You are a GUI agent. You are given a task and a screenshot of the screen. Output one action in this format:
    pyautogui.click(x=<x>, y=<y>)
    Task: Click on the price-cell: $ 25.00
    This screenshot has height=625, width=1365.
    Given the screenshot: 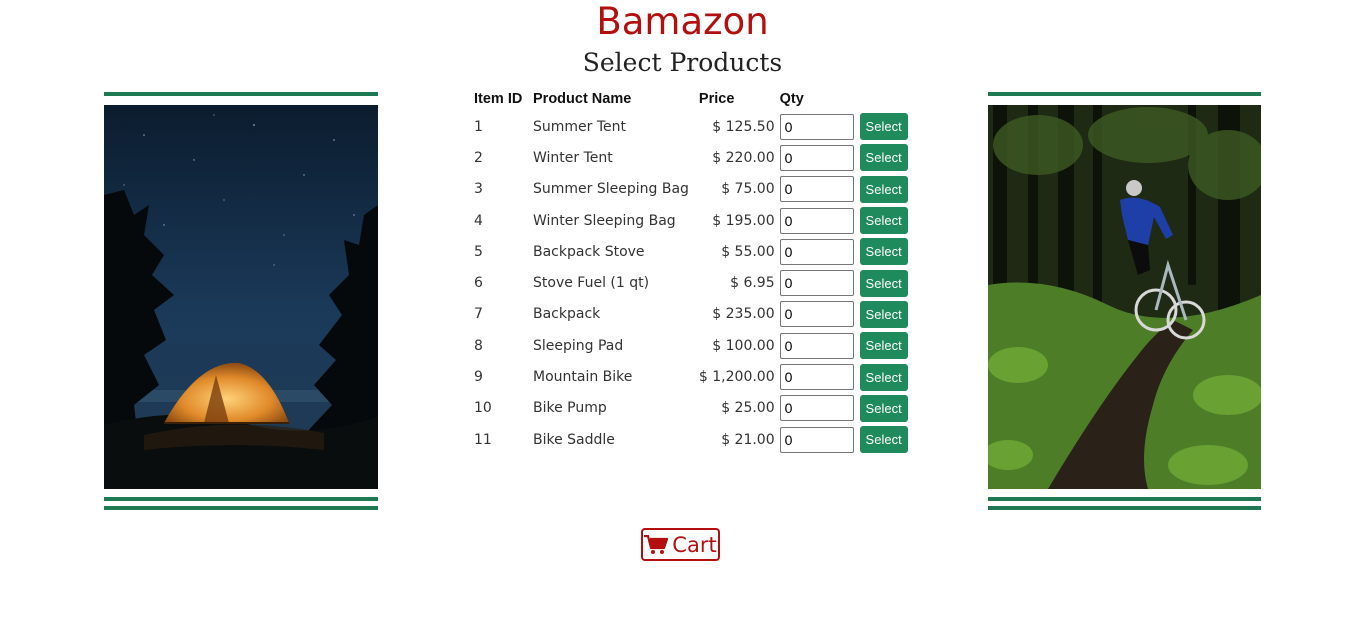 What is the action you would take?
    pyautogui.click(x=748, y=408)
    